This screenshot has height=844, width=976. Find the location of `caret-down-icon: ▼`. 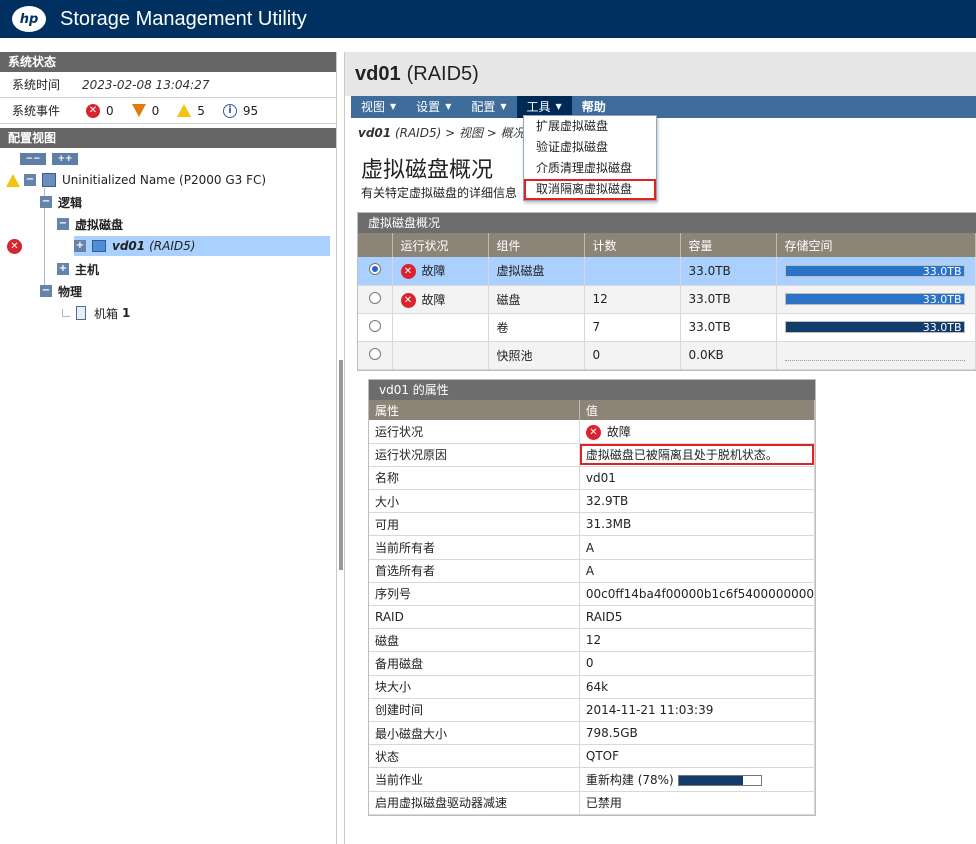

caret-down-icon: ▼ is located at coordinates (448, 106).